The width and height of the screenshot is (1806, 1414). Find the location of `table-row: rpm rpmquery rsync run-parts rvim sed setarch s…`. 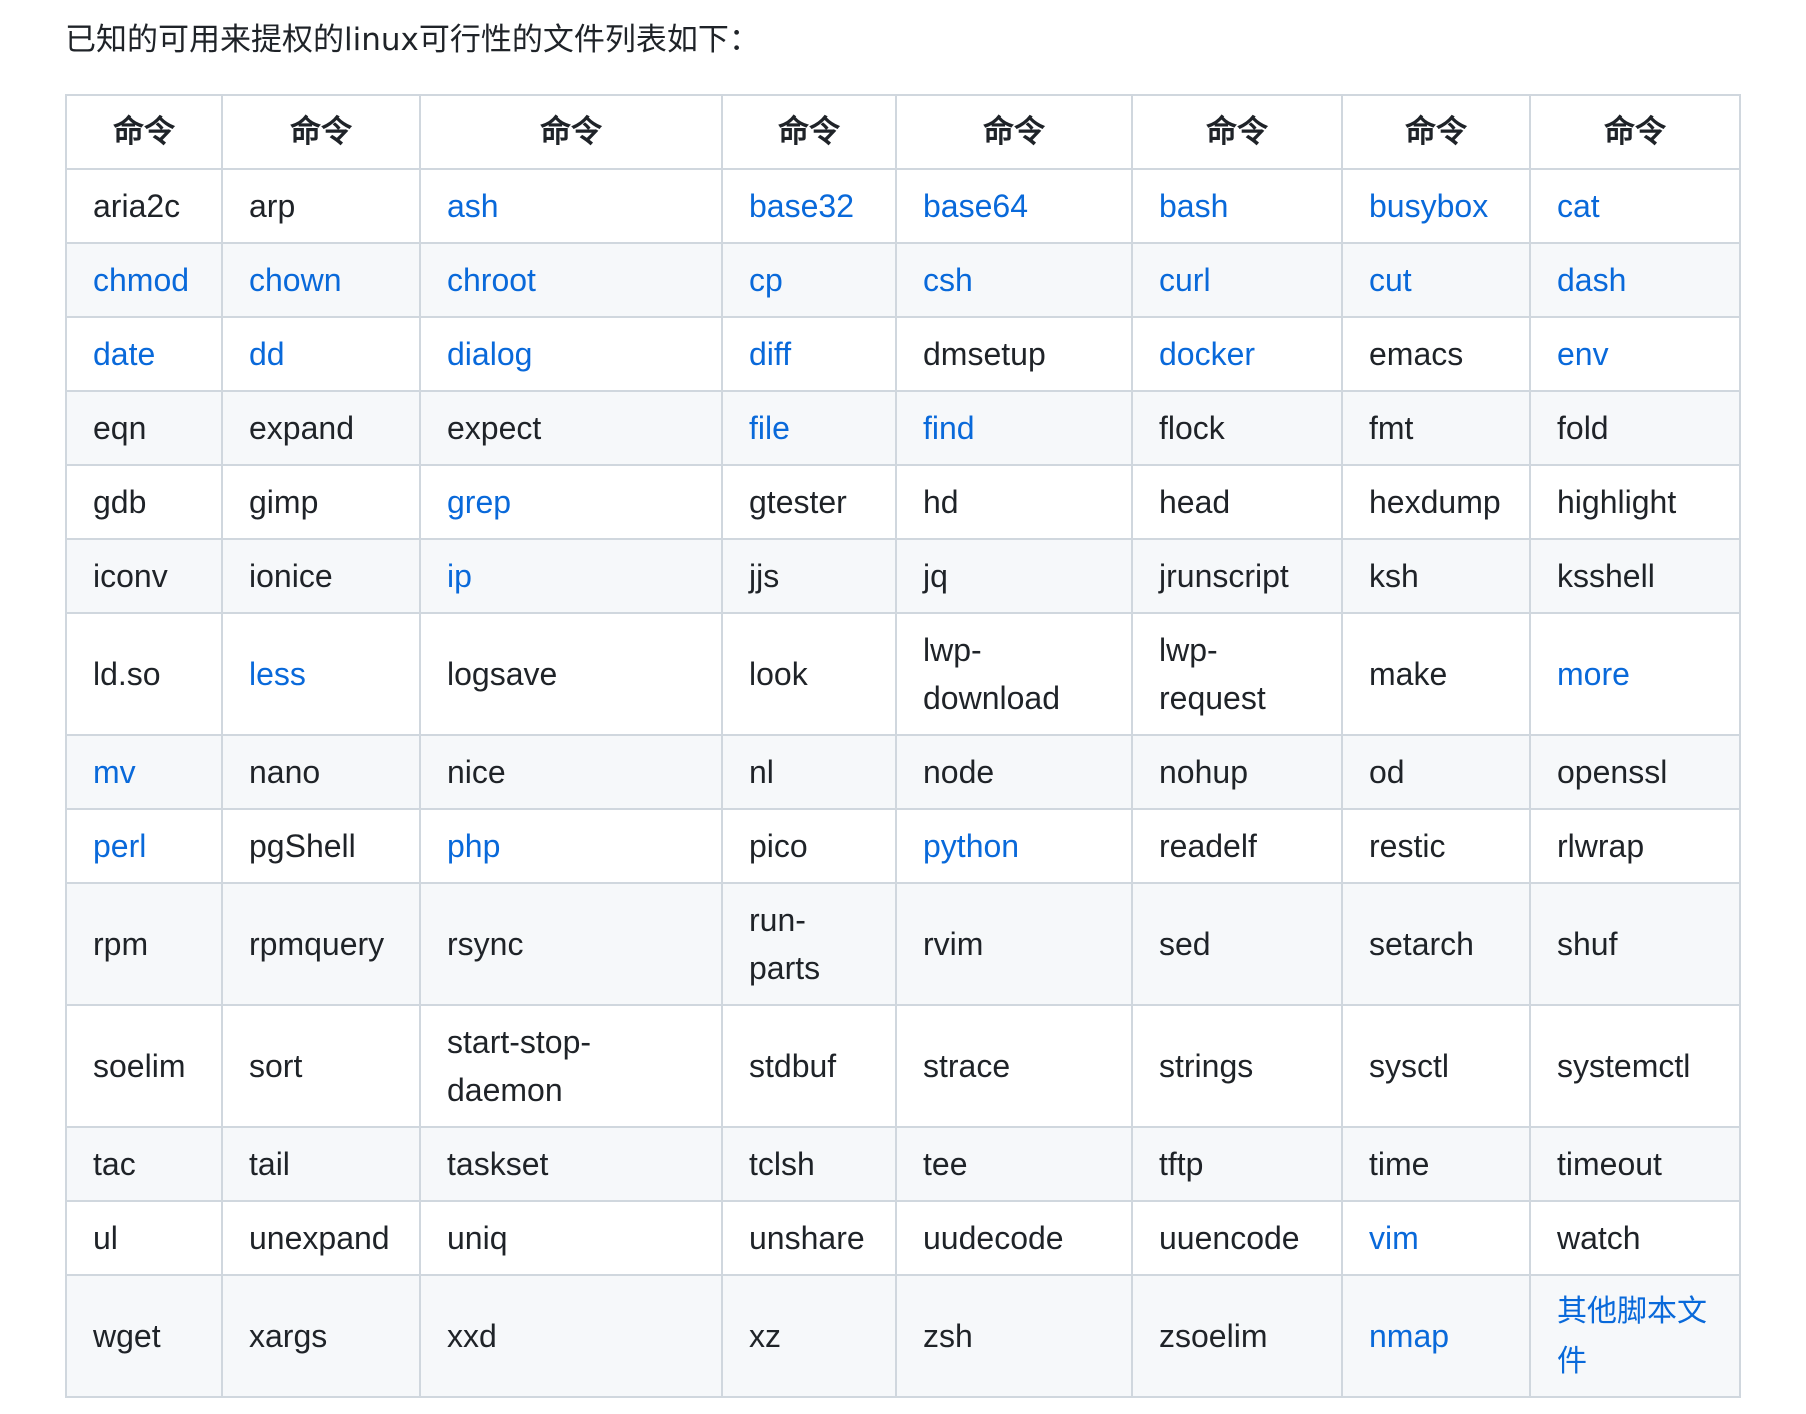

table-row: rpm rpmquery rsync run-parts rvim sed setarch s… is located at coordinates (903, 944).